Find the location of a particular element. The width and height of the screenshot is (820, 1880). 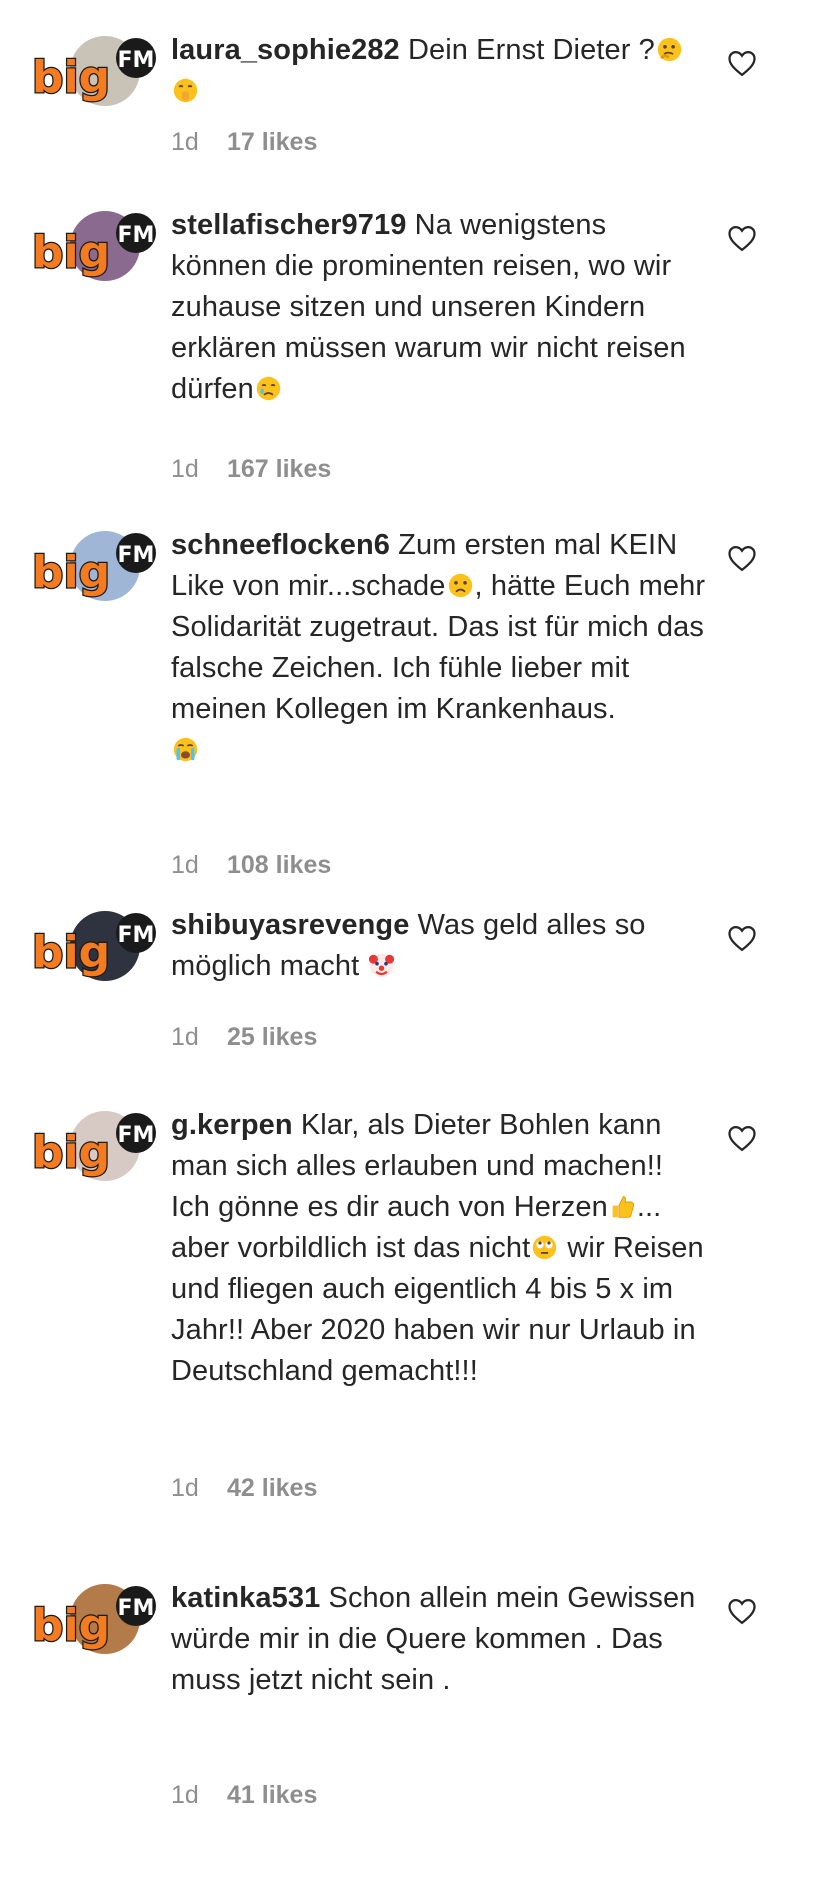

comment-username: laura_sophie282 is located at coordinates (285, 50).